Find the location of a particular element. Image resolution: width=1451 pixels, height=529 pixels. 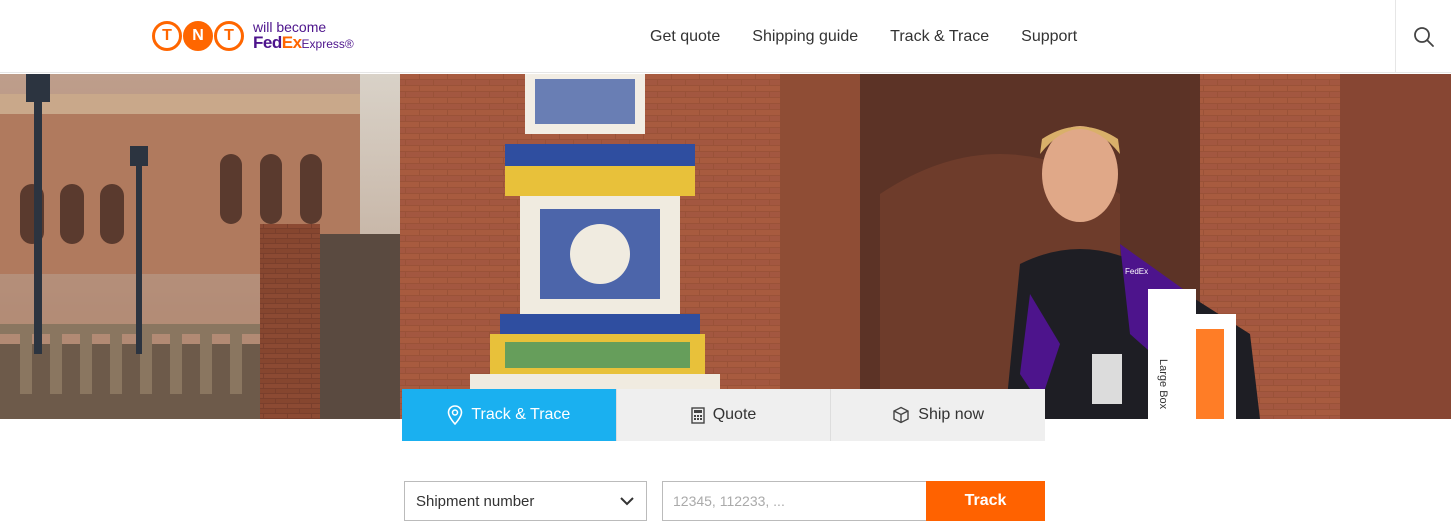

fedex-wordmark: FedEx is located at coordinates (277, 42).